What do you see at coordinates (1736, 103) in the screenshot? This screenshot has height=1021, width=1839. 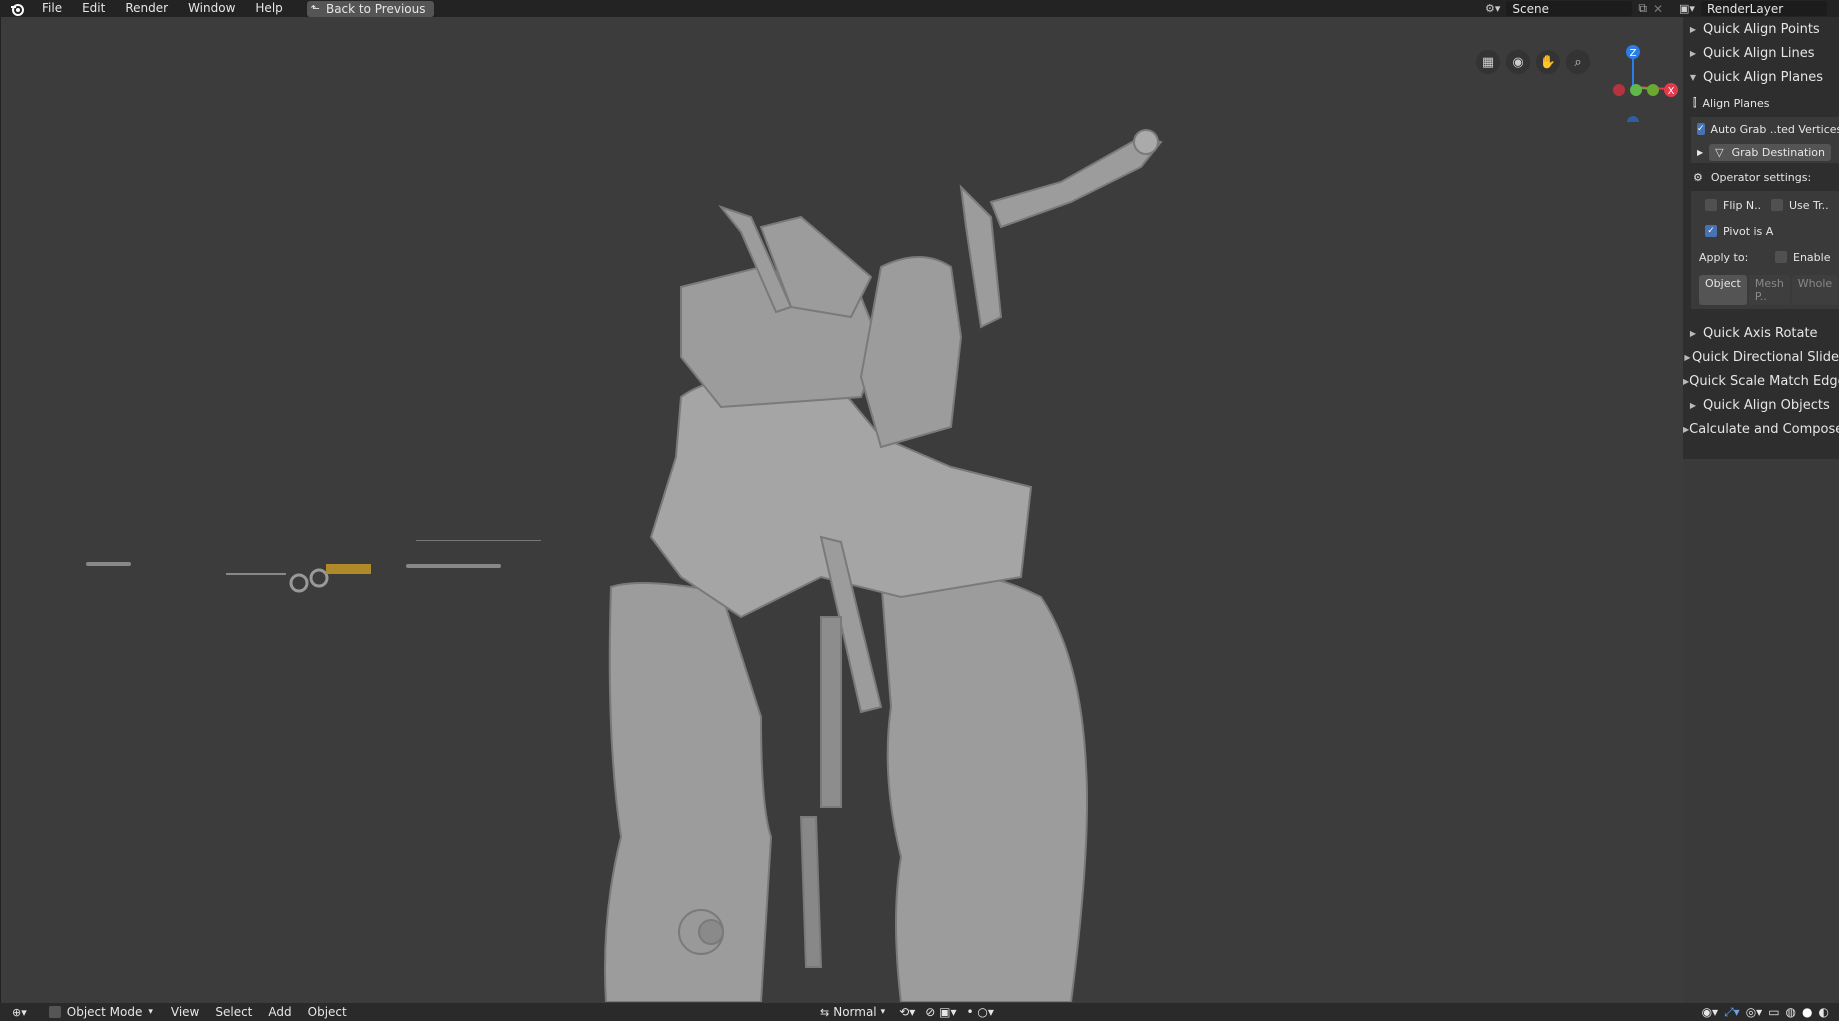 I see `align-planes-label: Align Planes` at bounding box center [1736, 103].